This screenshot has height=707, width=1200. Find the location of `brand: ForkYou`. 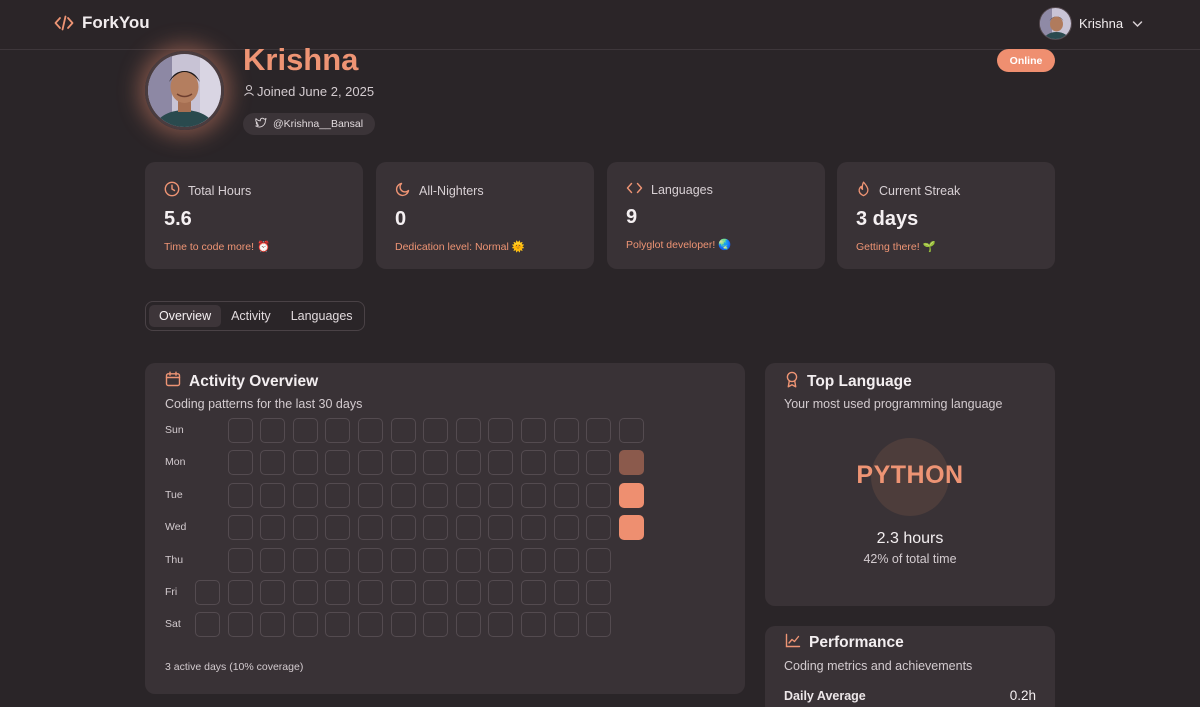

brand: ForkYou is located at coordinates (102, 23).